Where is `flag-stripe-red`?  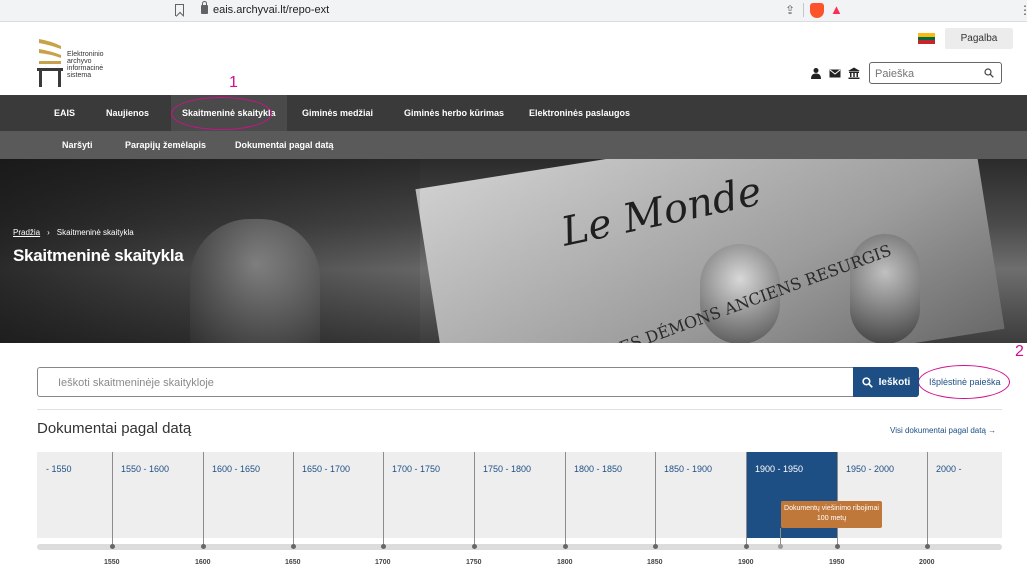
flag-stripe-red is located at coordinates (926, 42).